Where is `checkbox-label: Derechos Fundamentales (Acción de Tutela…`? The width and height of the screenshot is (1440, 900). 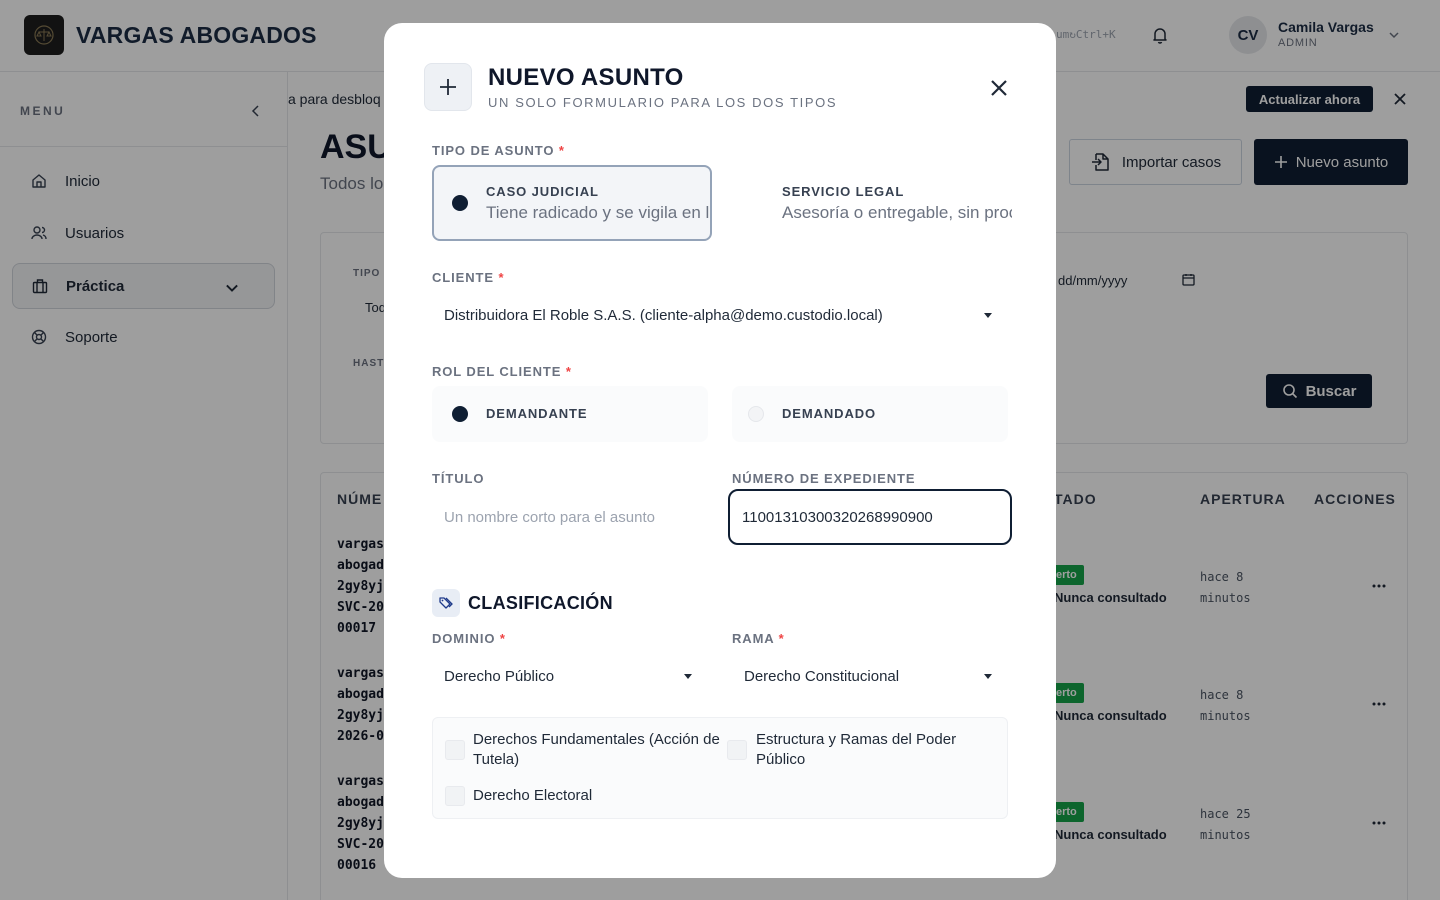
checkbox-label: Derechos Fundamentales (Acción de Tutela… is located at coordinates (597, 750).